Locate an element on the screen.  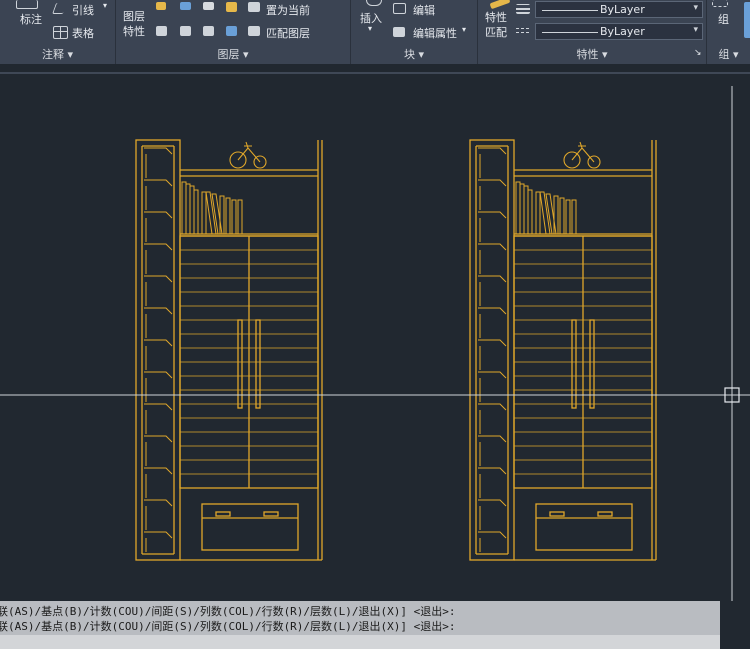
canvas-edge is located at coordinates (735, 625).